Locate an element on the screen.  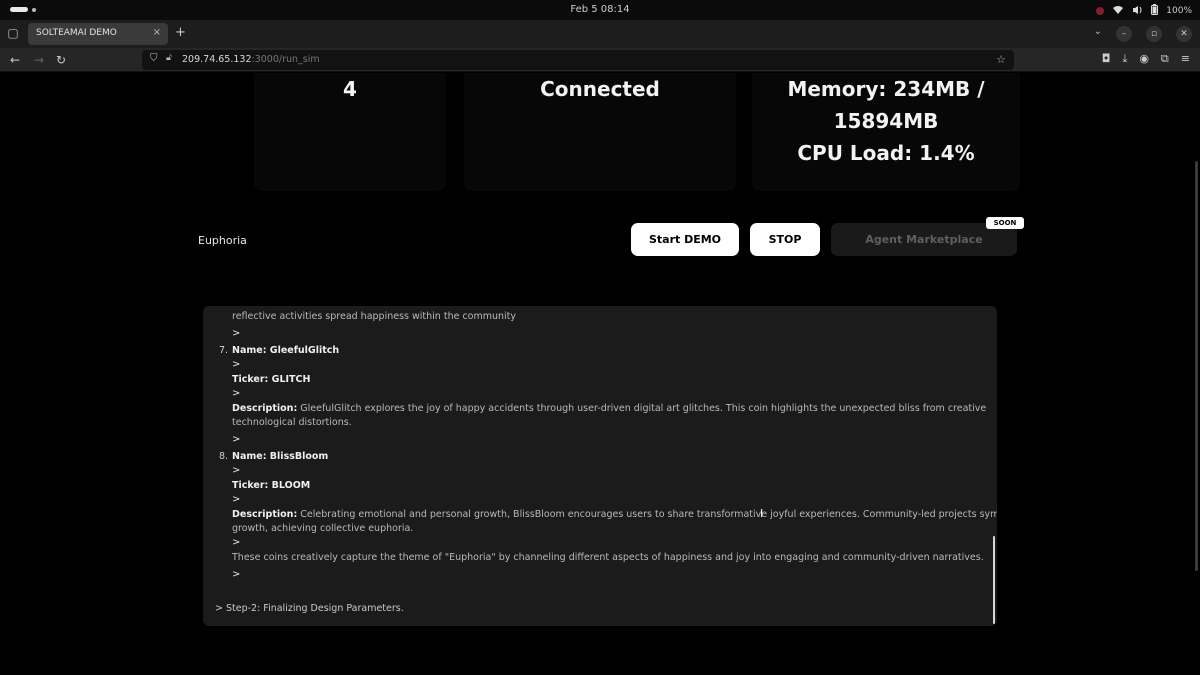
coin-ticker: Ticker: GLITCH is located at coordinates (271, 379).